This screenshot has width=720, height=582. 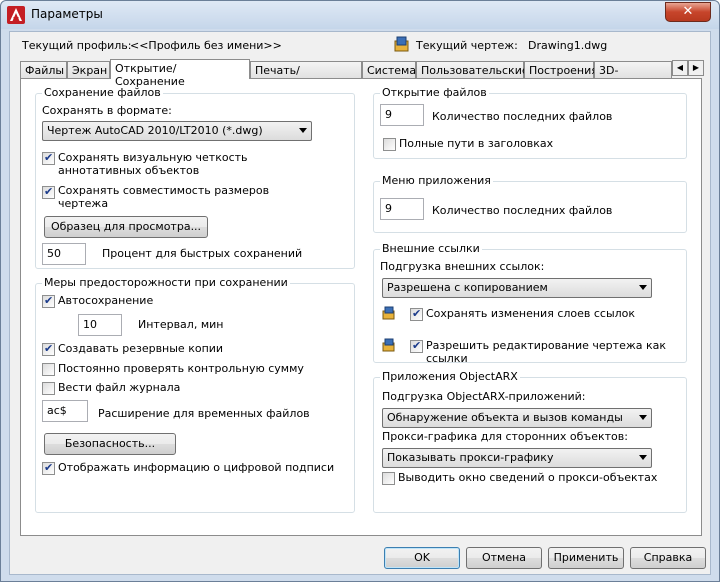 I want to click on dim-compat-label-1: Сохранять совместимость размеров, so click(x=164, y=190).